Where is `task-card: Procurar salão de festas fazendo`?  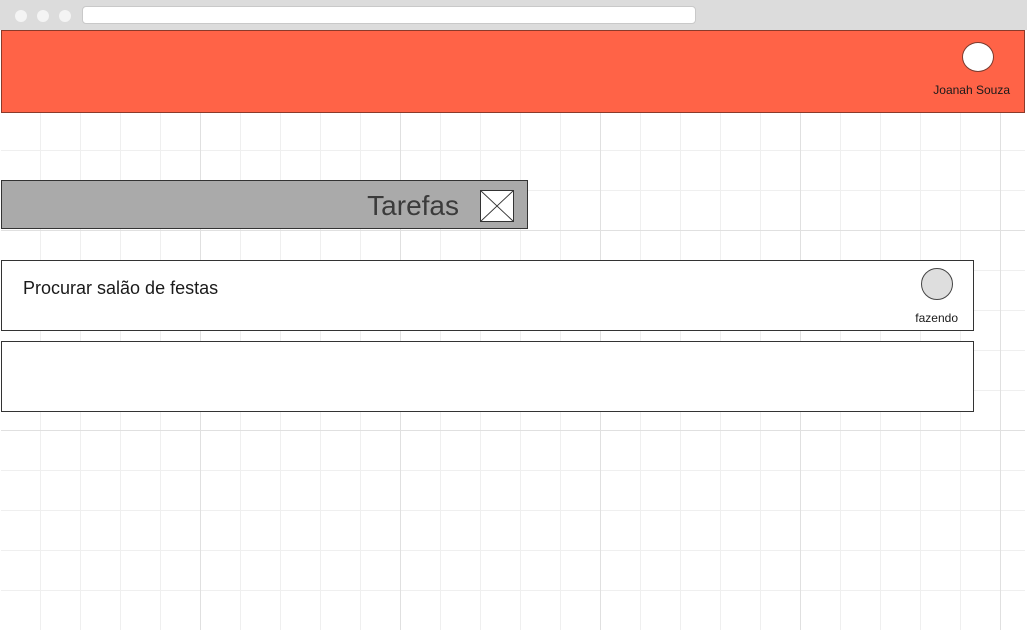 task-card: Procurar salão de festas fazendo is located at coordinates (487, 295).